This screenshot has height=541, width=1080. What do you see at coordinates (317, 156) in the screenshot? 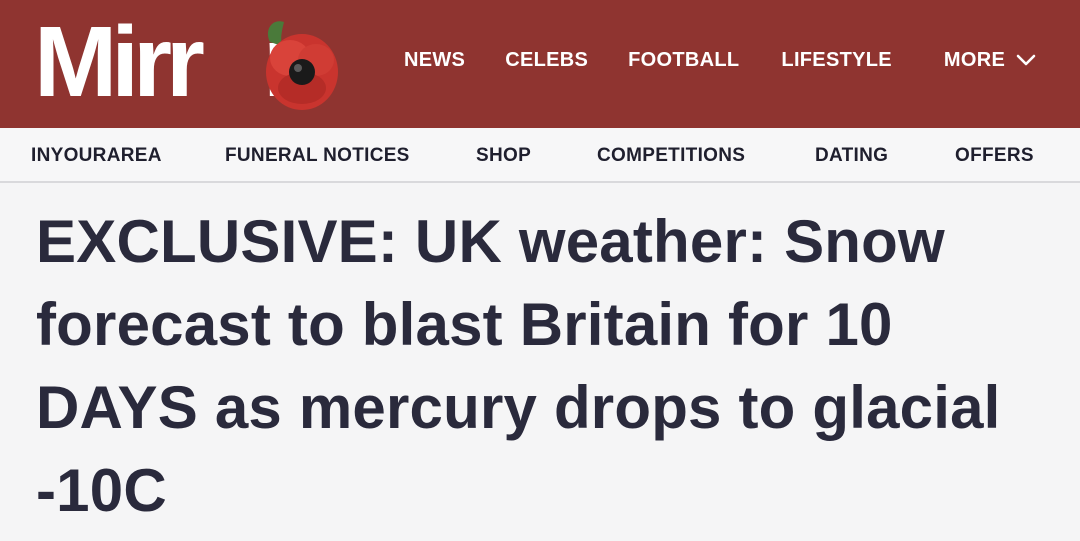
I see `subnav-funeral-notices: FUNERAL NOTICES` at bounding box center [317, 156].